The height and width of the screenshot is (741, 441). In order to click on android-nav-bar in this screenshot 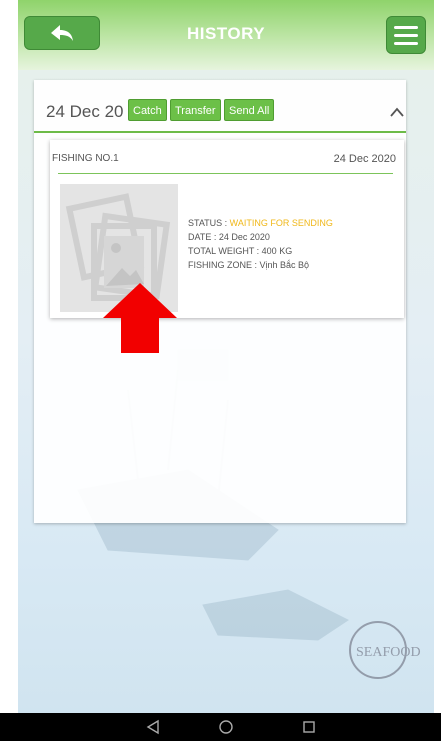, I will do `click(220, 727)`.